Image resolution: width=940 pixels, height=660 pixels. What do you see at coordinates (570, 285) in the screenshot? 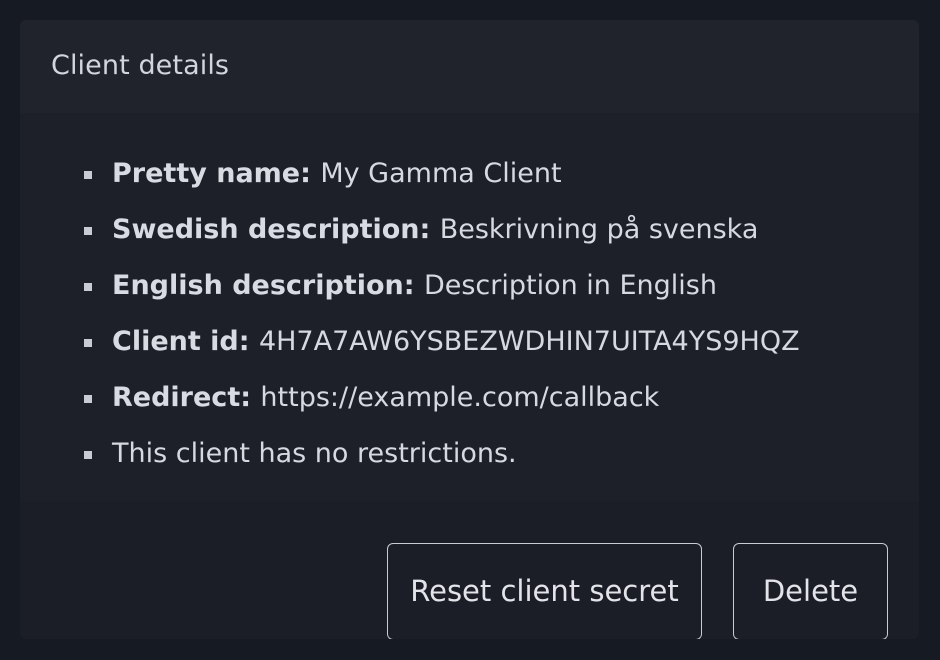
I see `detail-value: Description in English` at bounding box center [570, 285].